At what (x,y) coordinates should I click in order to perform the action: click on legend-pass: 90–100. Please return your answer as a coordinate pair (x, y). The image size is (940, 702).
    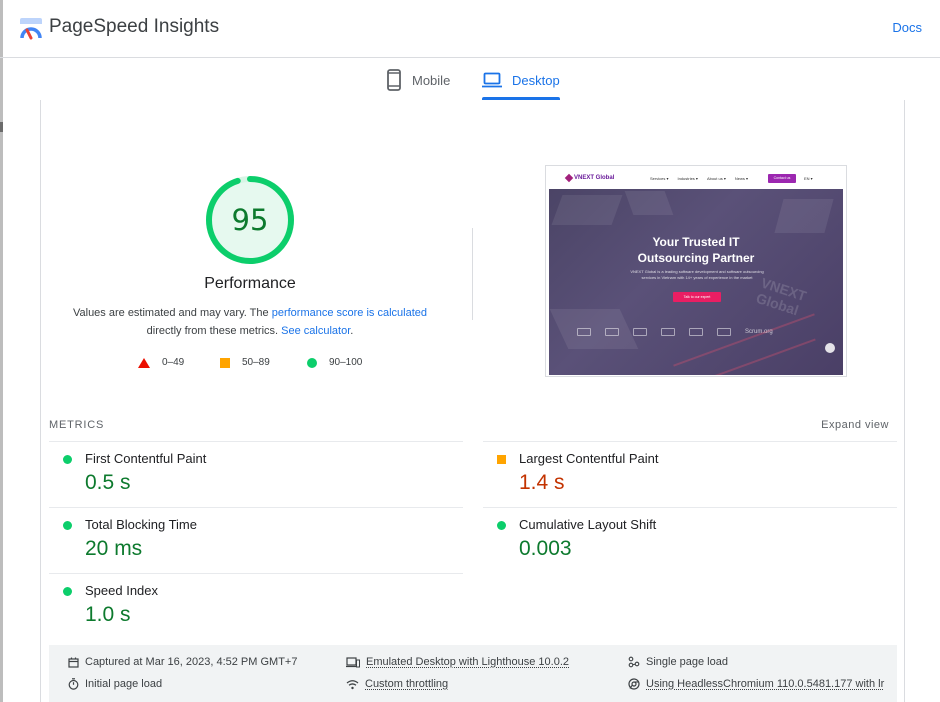
    Looking at the image, I should click on (334, 362).